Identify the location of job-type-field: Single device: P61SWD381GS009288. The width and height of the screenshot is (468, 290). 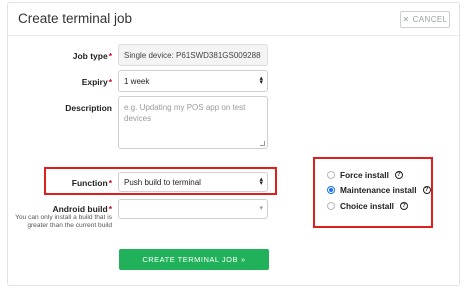
(193, 55).